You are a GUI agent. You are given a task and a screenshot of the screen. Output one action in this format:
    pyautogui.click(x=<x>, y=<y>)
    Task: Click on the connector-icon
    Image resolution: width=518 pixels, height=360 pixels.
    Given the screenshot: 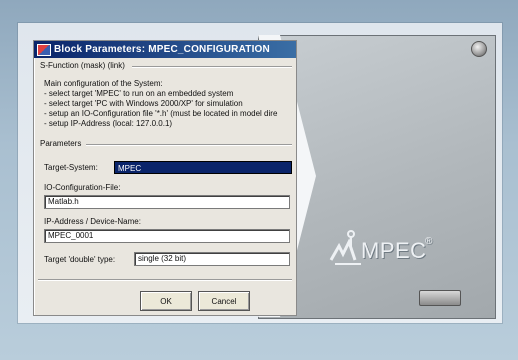 What is the action you would take?
    pyautogui.click(x=440, y=298)
    